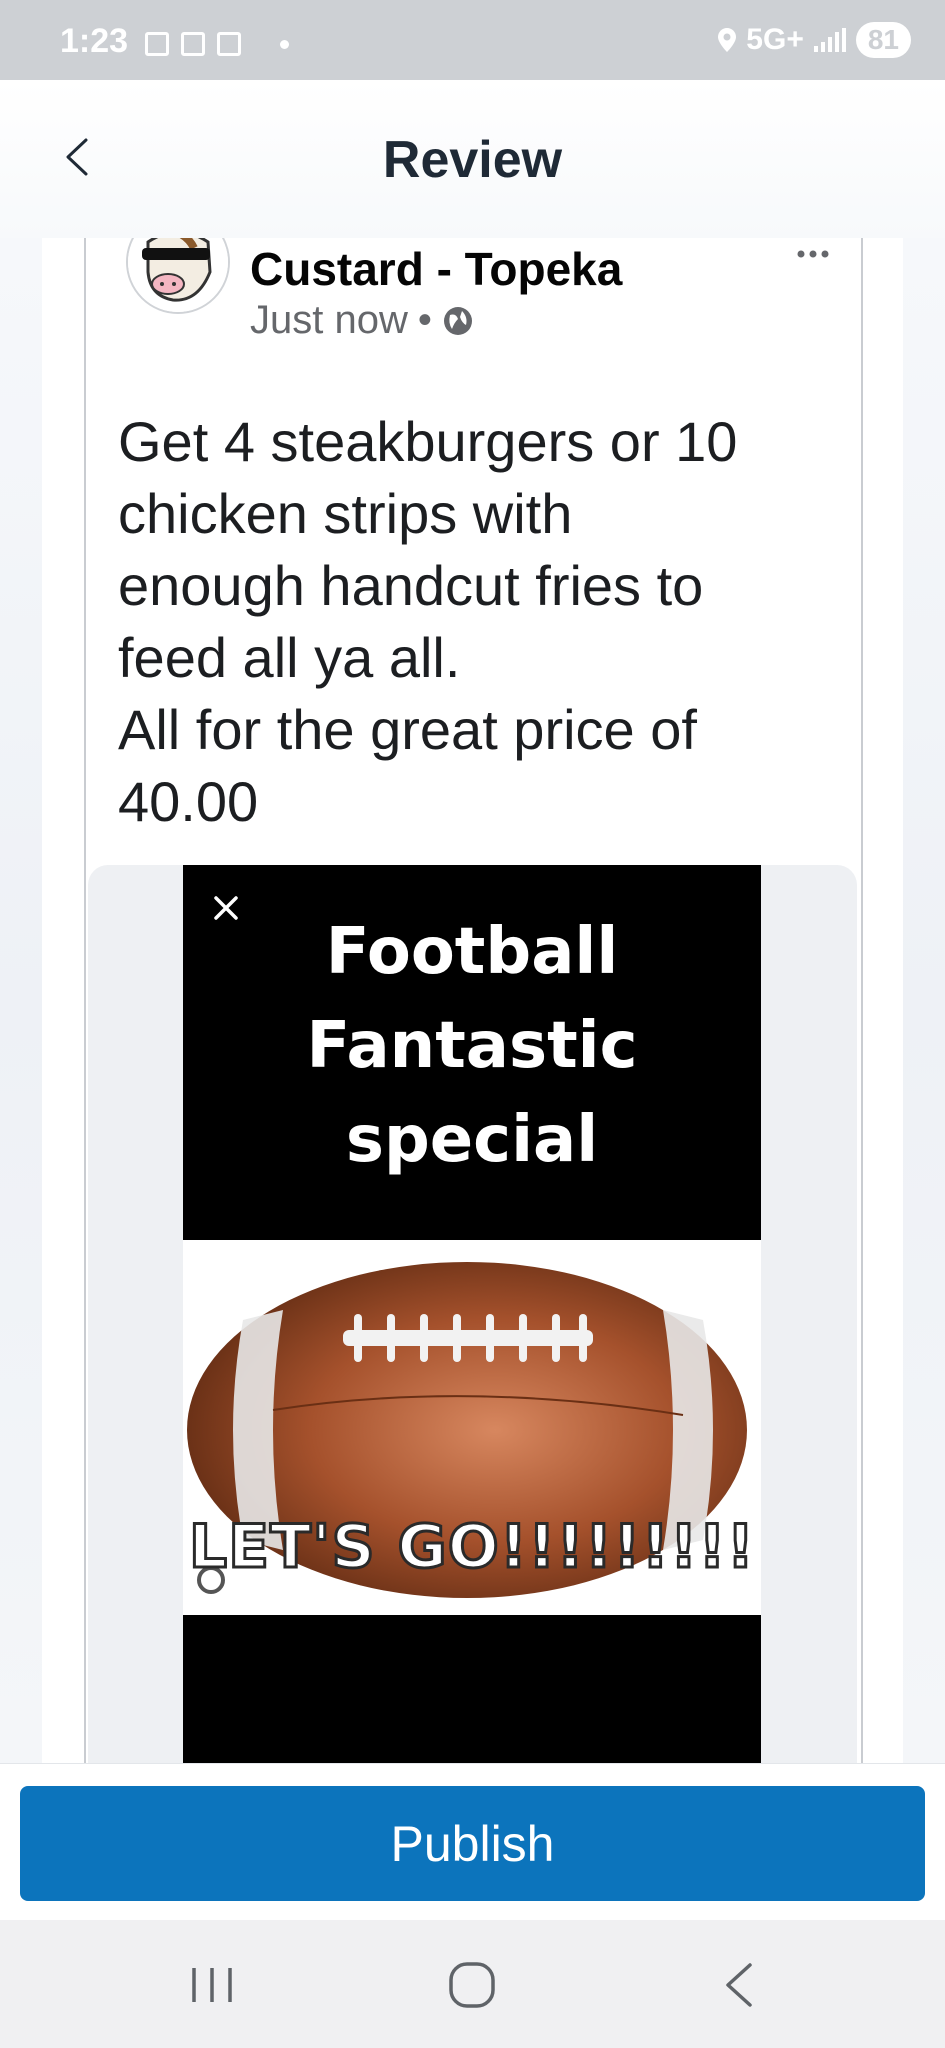  I want to click on cow-logo-icon, so click(178, 275).